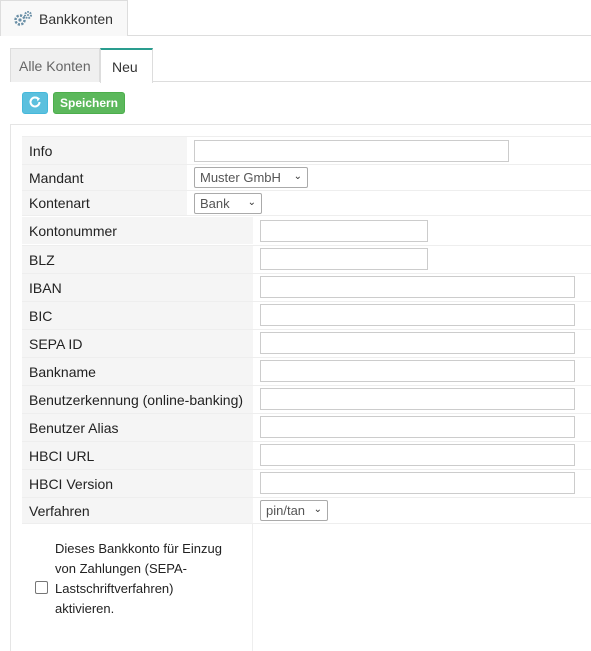  Describe the element at coordinates (137, 230) in the screenshot. I see `kontonummer-label: Kontonummer` at that location.